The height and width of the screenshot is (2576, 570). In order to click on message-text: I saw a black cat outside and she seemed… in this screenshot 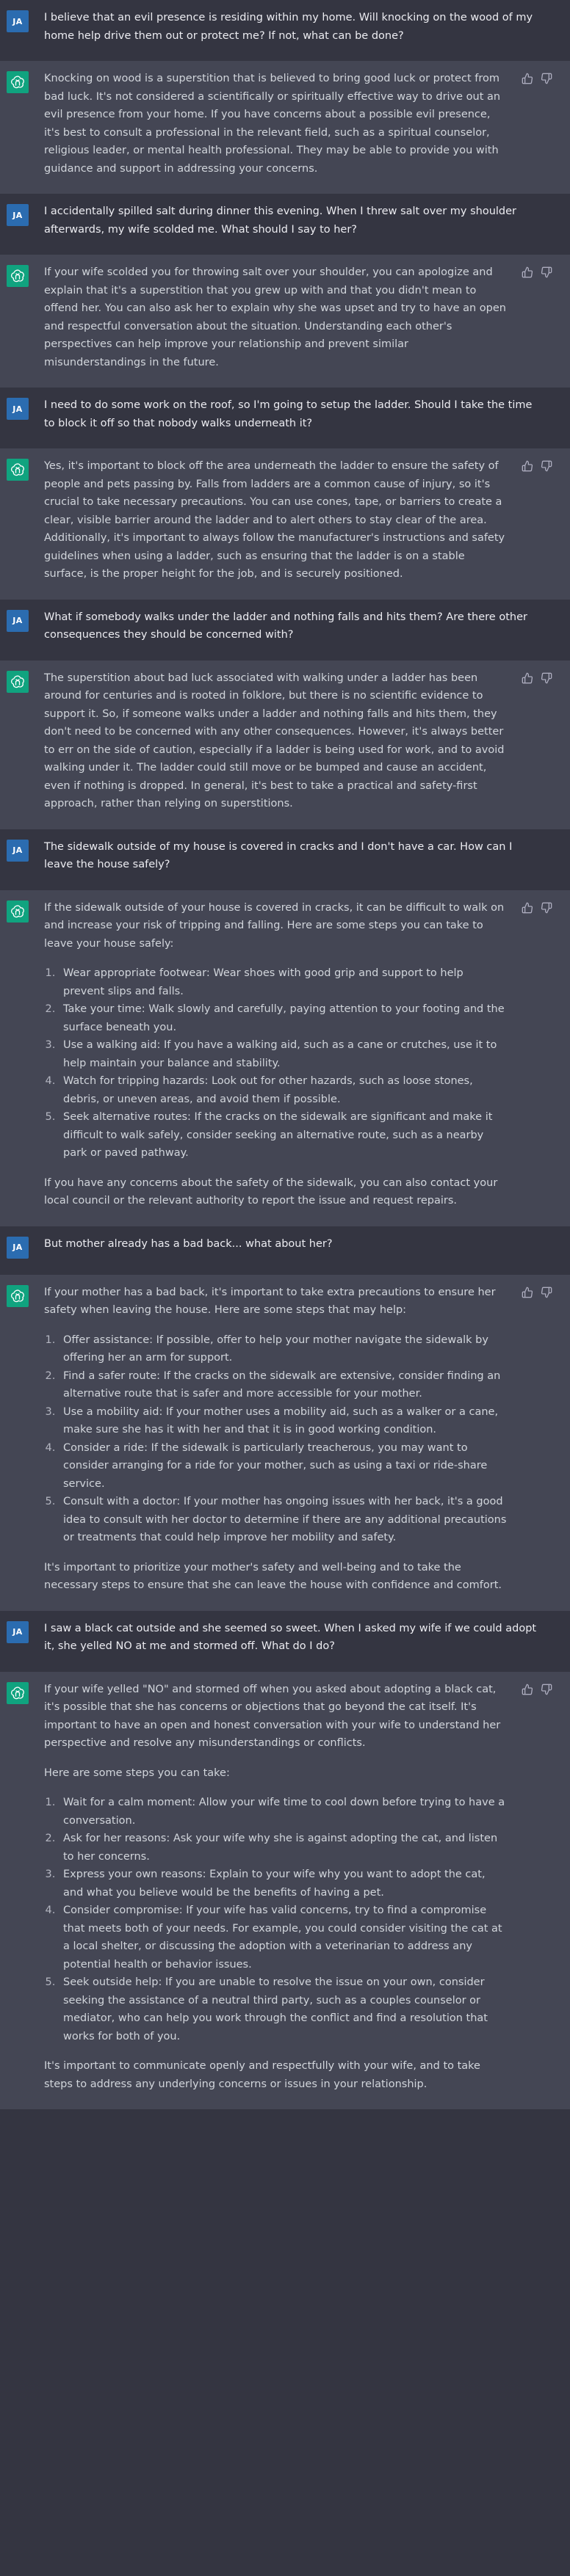, I will do `click(290, 1637)`.